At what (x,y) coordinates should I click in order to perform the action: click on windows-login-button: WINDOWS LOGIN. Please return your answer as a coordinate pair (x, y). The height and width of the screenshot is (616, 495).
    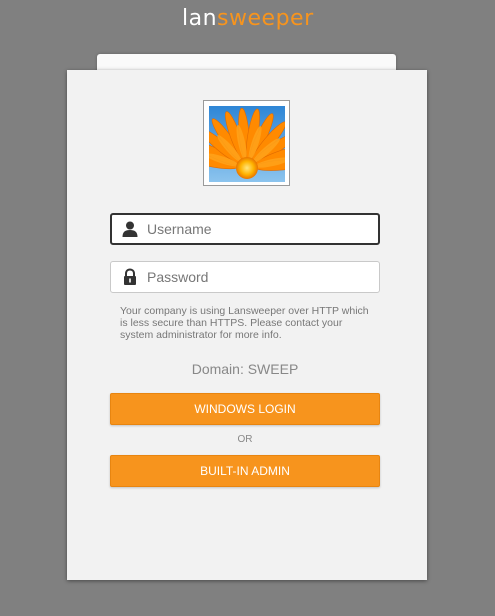
    Looking at the image, I should click on (245, 409).